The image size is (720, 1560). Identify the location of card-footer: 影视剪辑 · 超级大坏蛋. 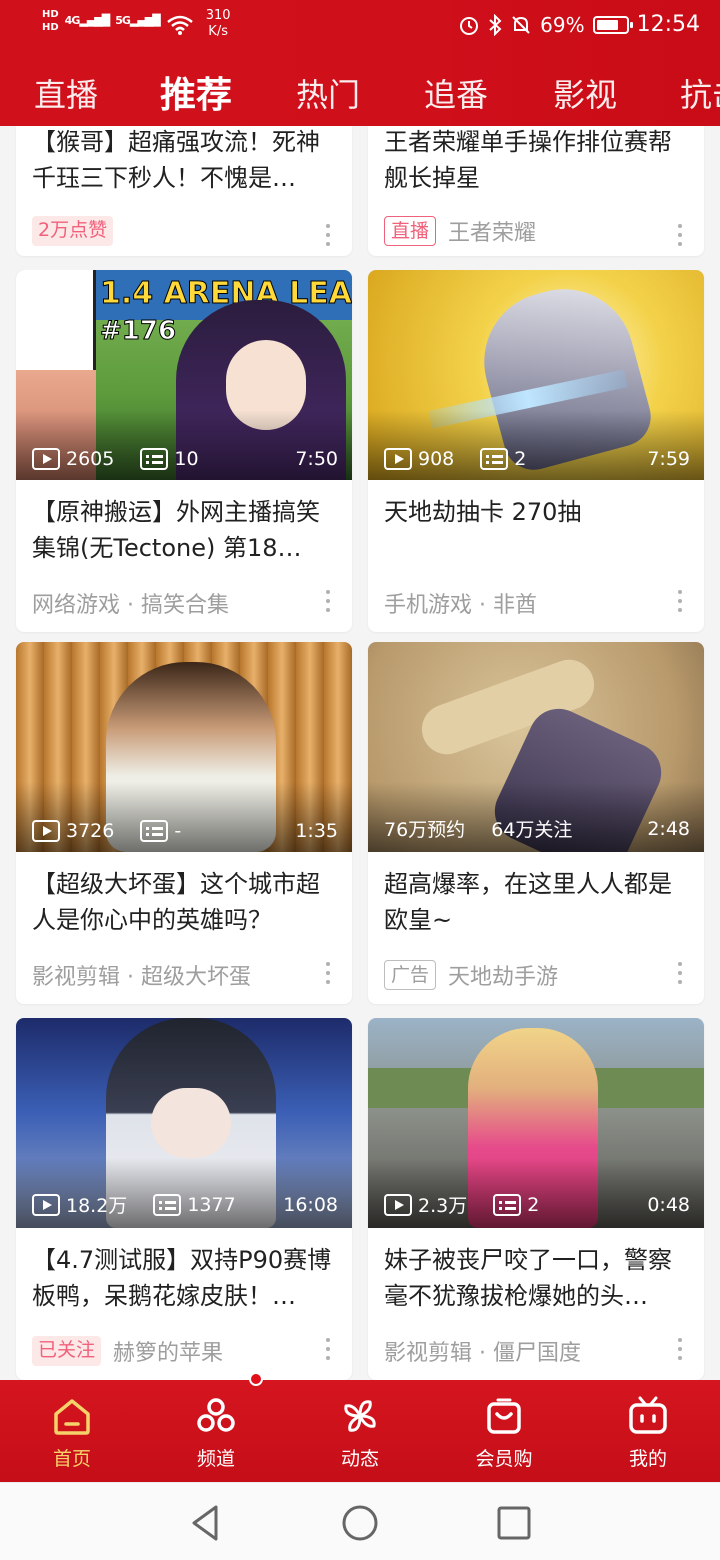
(184, 975).